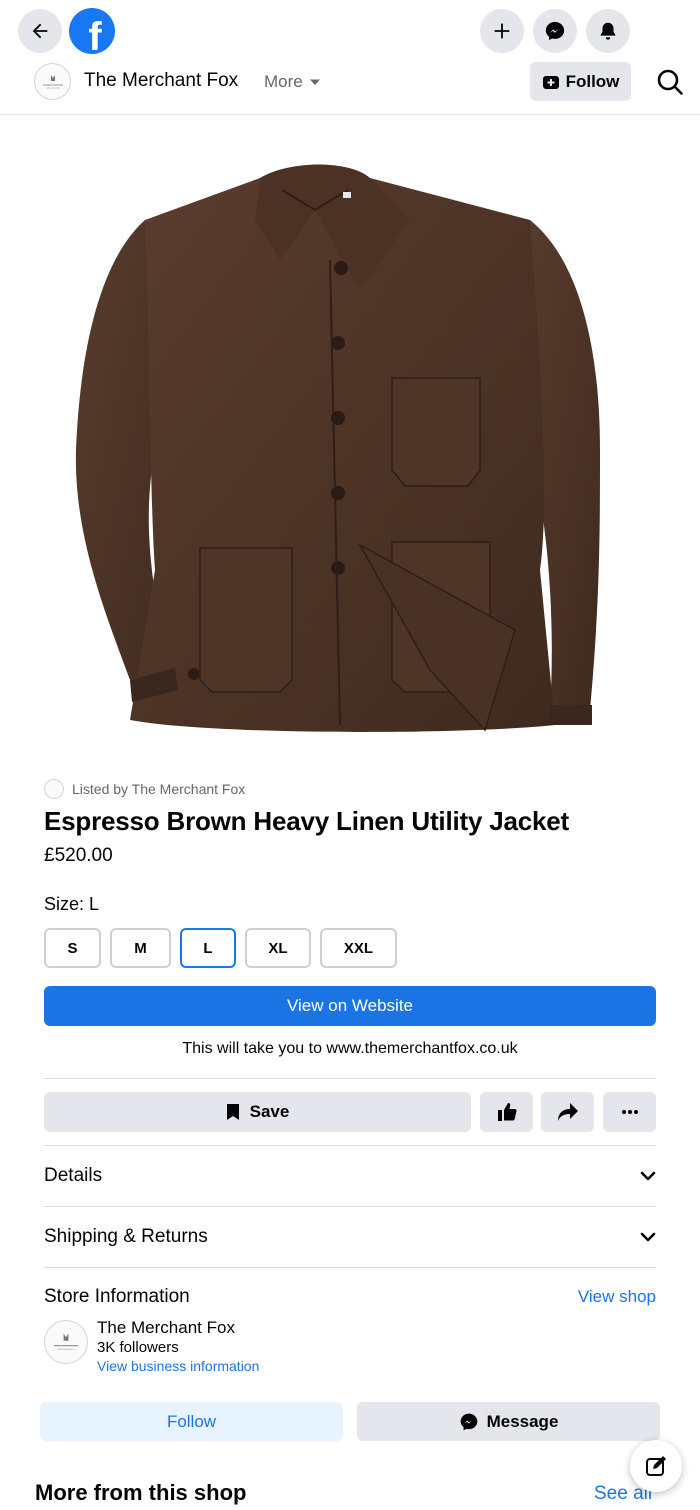 The height and width of the screenshot is (1510, 700). What do you see at coordinates (141, 1492) in the screenshot?
I see `more-from-shop-heading: More from this shop` at bounding box center [141, 1492].